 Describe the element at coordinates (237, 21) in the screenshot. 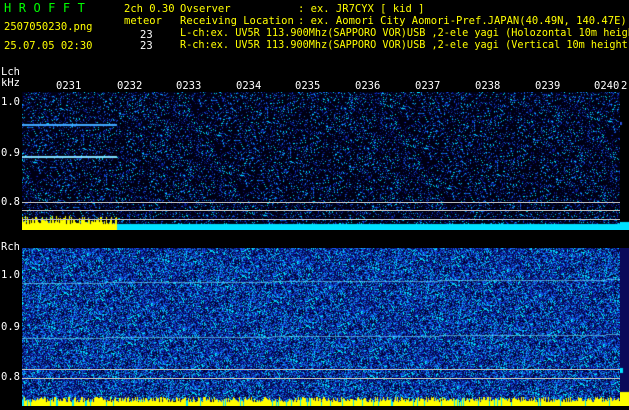

I see `location-label: Receiving Location` at that location.